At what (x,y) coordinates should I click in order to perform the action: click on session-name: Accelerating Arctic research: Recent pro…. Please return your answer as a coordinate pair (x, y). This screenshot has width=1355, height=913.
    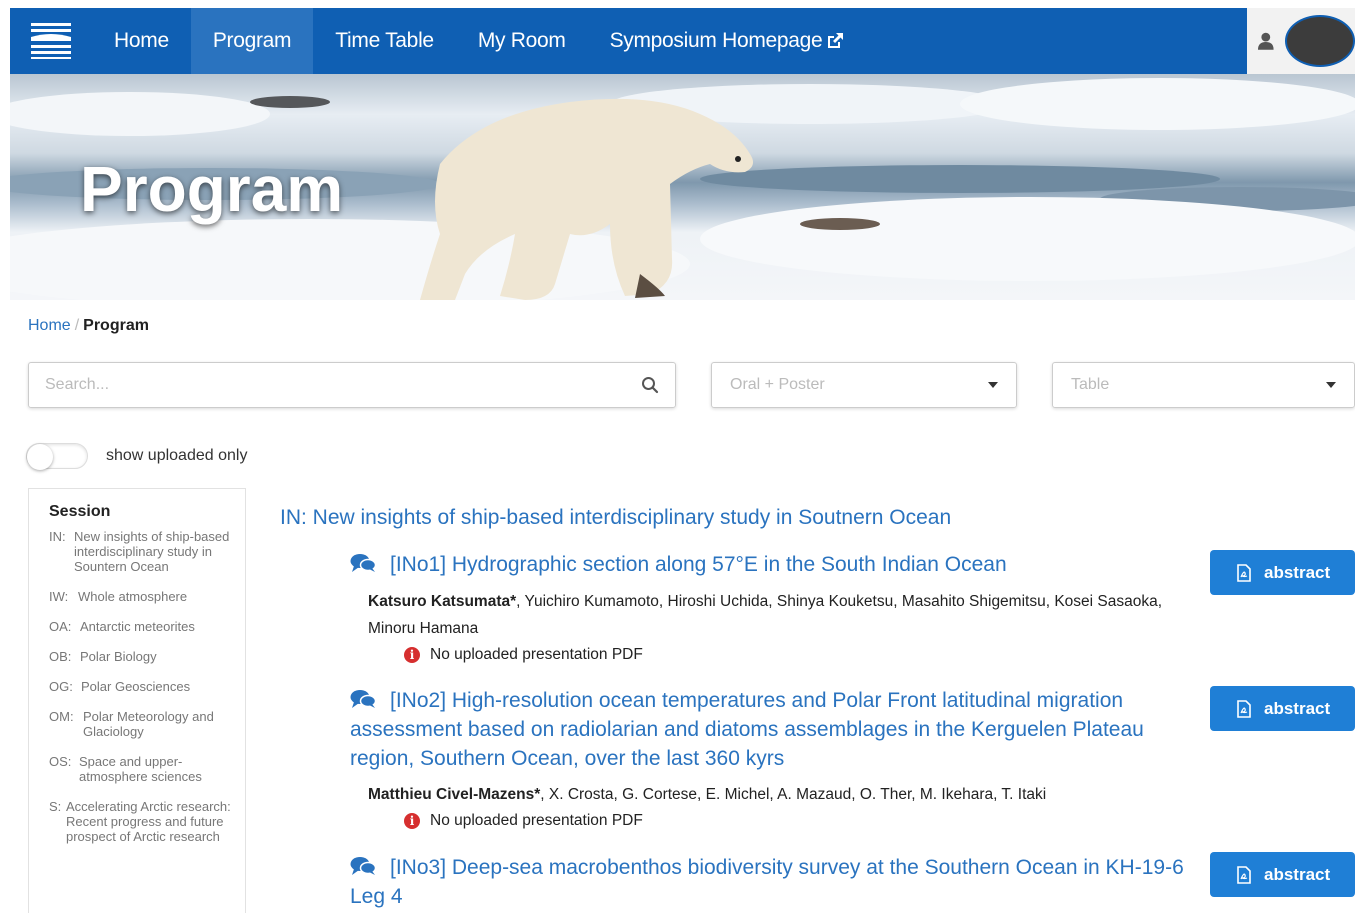
    Looking at the image, I should click on (148, 821).